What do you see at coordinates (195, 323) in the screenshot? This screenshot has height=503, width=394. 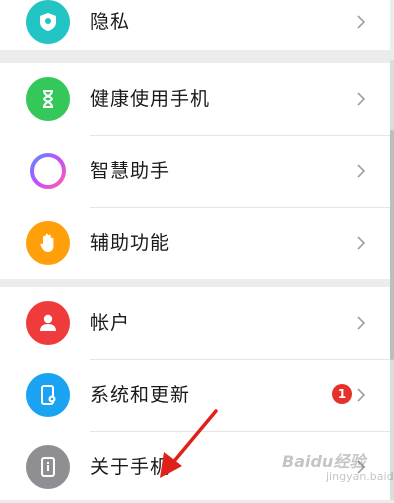 I see `settings-item-account: 帐户` at bounding box center [195, 323].